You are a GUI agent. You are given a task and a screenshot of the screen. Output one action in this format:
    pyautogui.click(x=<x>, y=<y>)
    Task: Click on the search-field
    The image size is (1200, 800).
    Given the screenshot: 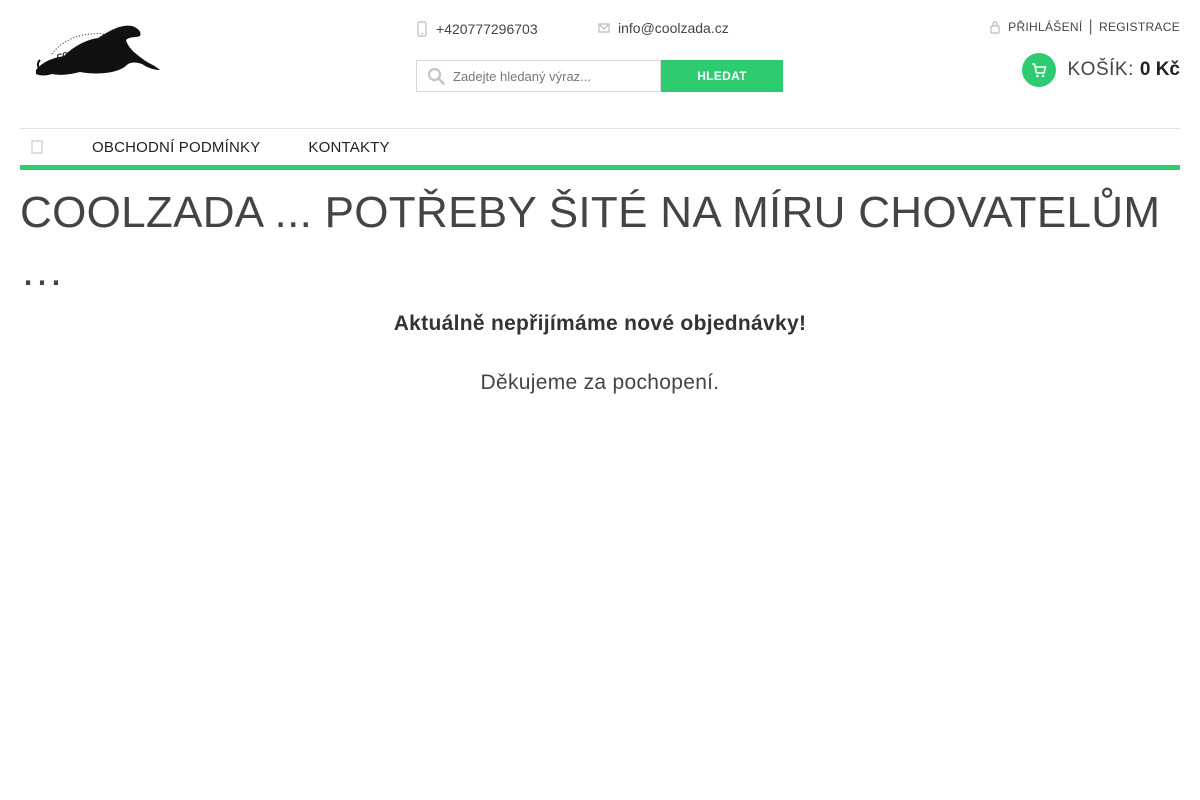 What is the action you would take?
    pyautogui.click(x=538, y=76)
    